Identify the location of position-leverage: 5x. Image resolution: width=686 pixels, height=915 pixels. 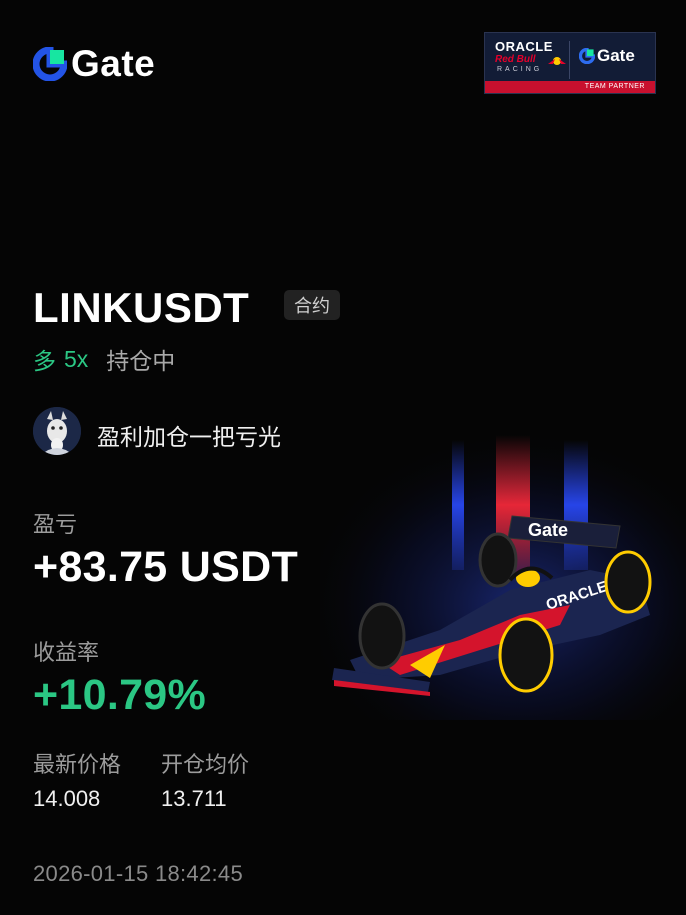
(76, 358).